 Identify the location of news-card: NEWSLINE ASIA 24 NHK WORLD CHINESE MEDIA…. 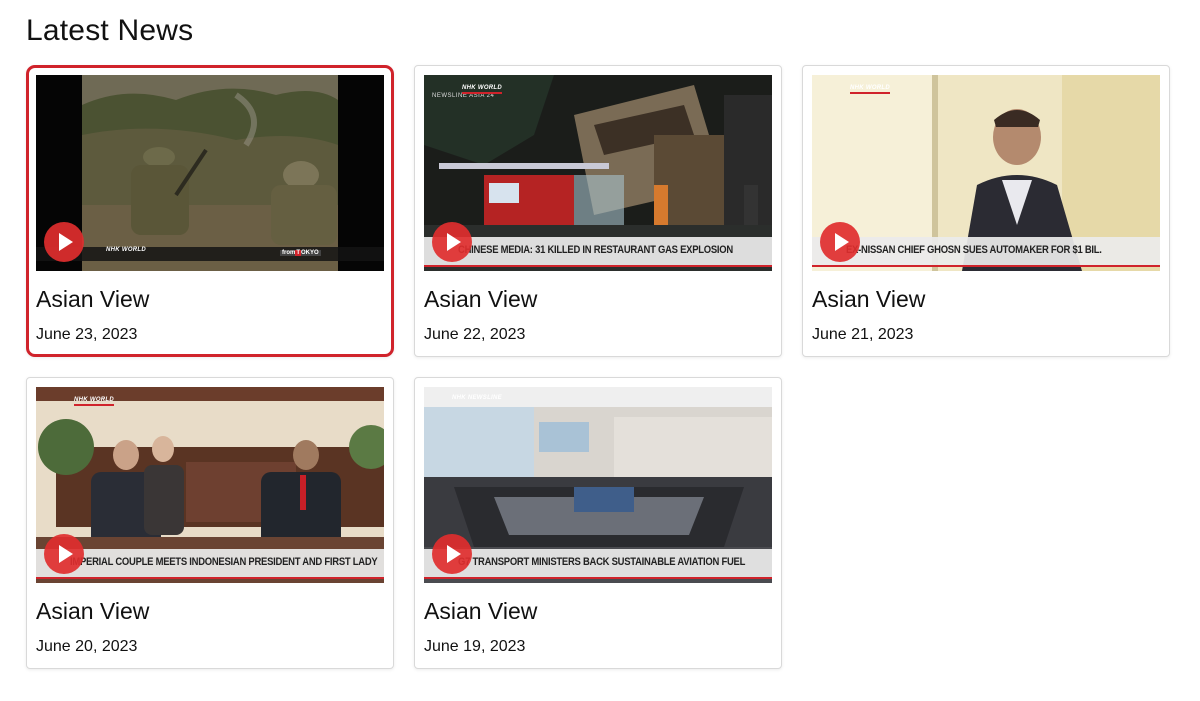
(598, 211).